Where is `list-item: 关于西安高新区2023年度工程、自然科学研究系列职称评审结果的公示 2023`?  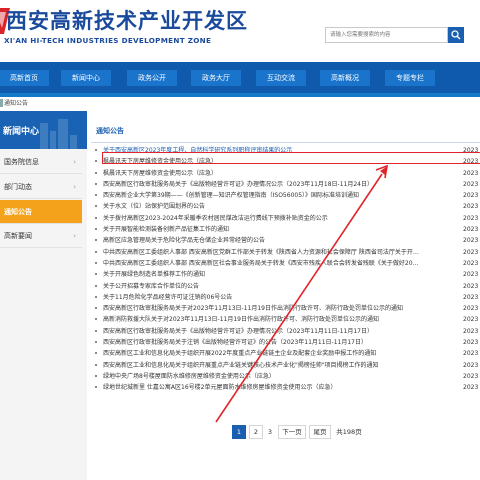
list-item: 关于西安高新区2023年度工程、自然科学研究系列职称评审结果的公示 2023 is located at coordinates (285, 150).